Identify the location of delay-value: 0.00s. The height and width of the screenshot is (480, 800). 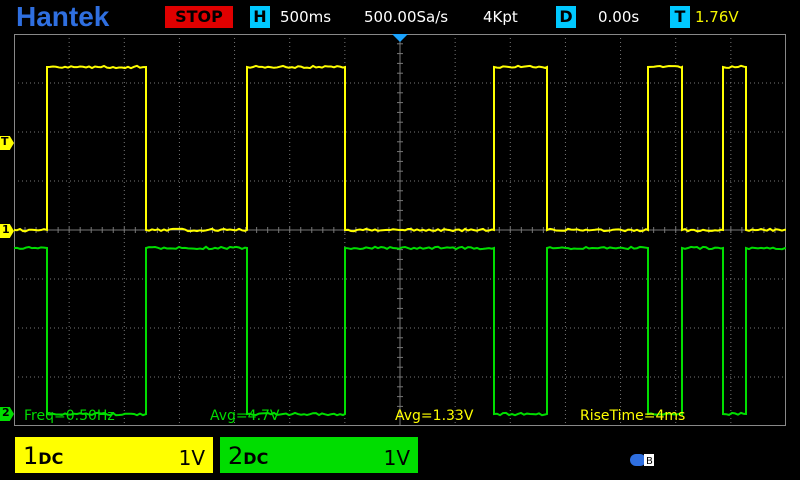
(618, 17).